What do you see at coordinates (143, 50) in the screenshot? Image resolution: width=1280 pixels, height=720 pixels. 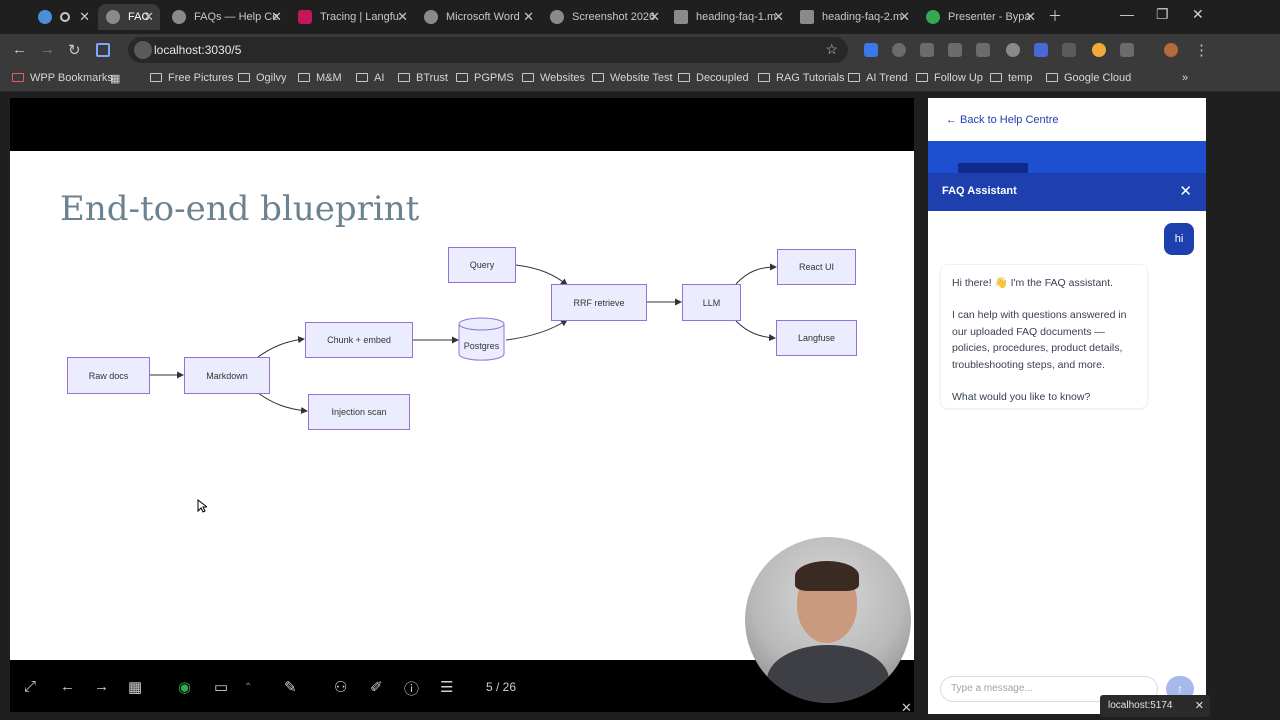 I see `site-info-icon` at bounding box center [143, 50].